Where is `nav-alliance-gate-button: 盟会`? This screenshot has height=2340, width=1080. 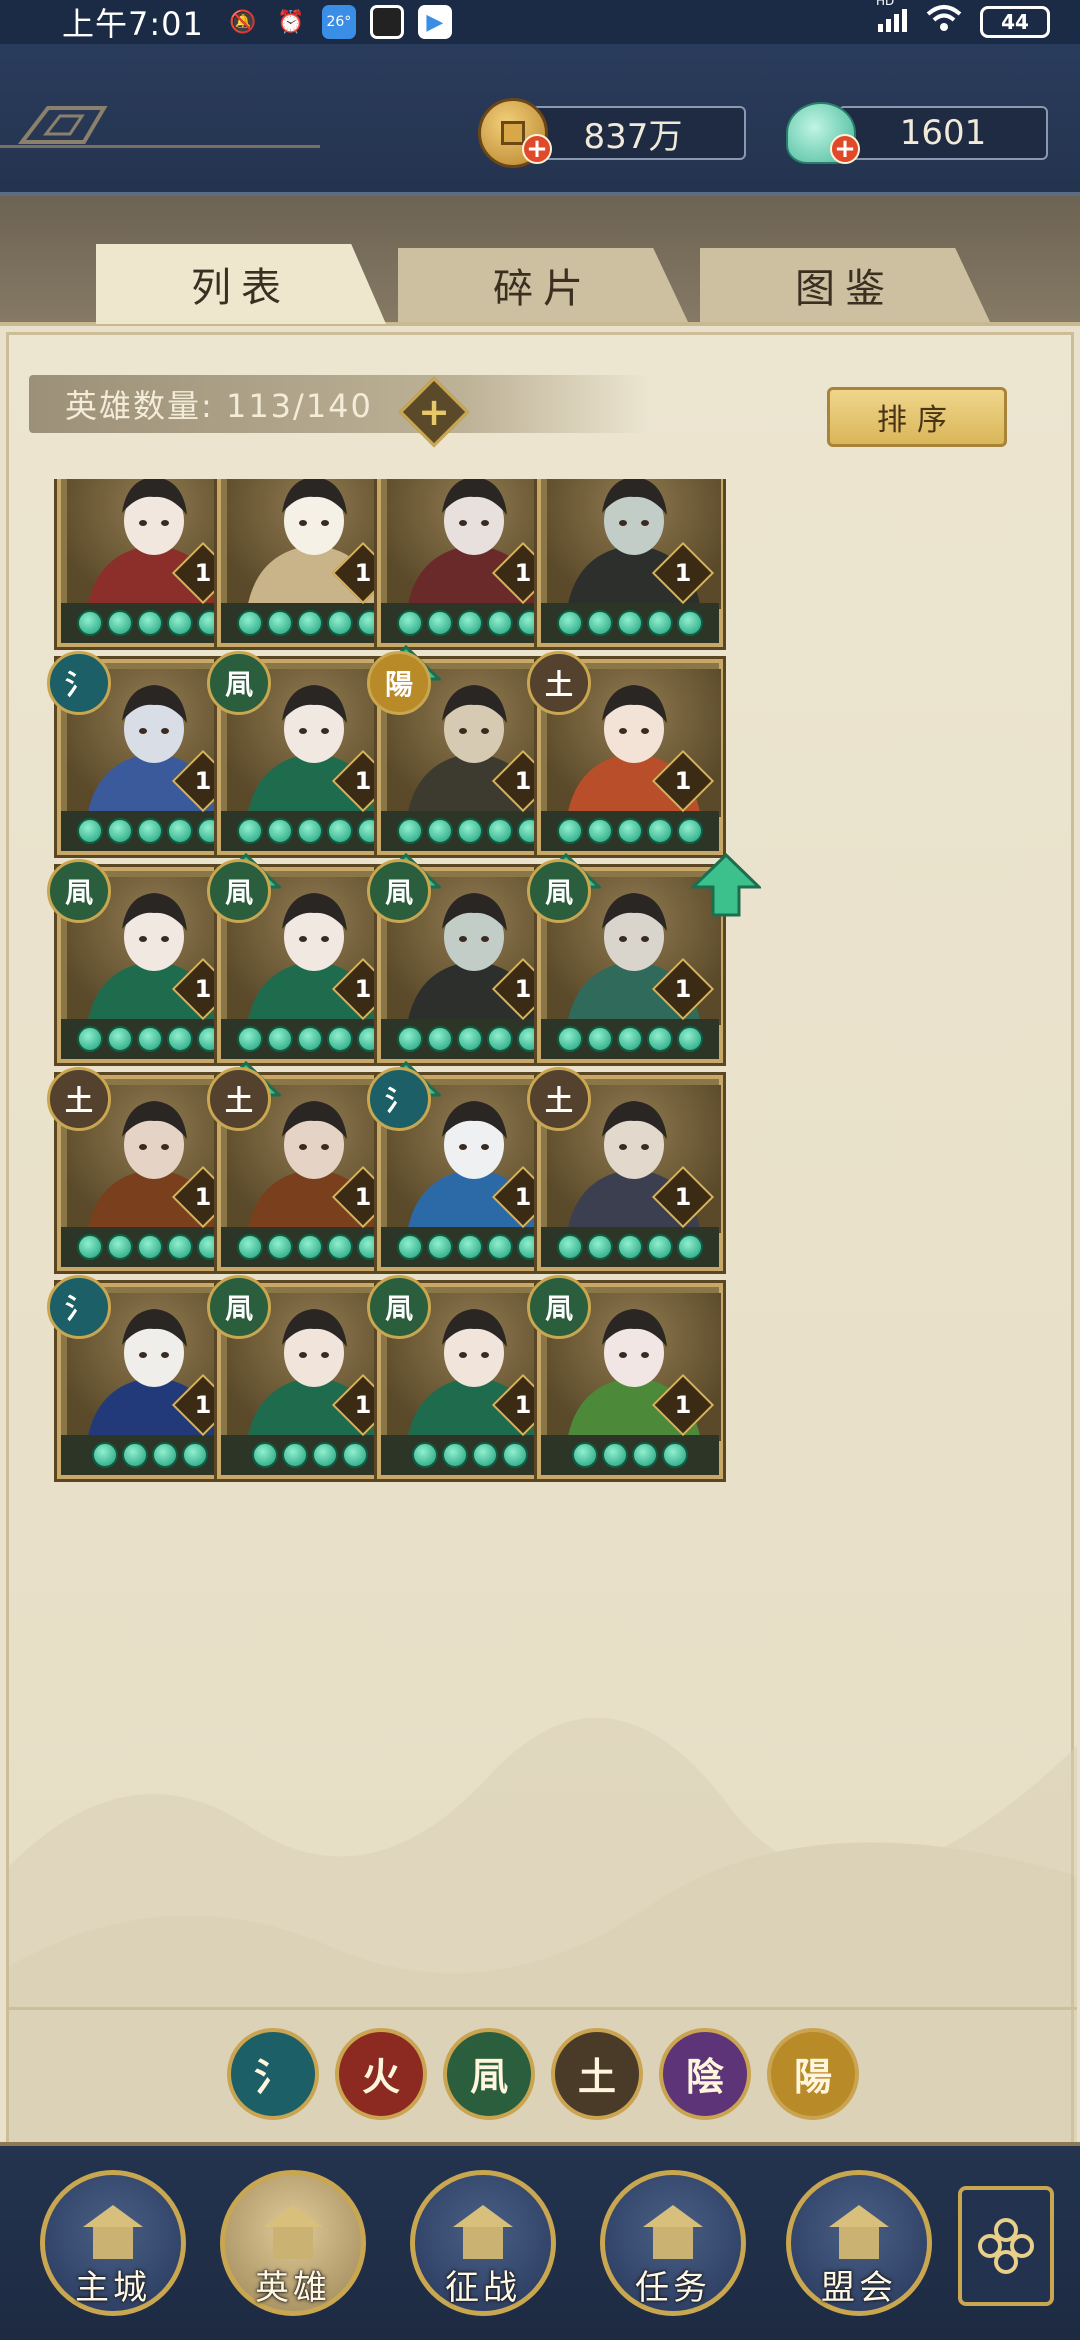 nav-alliance-gate-button: 盟会 is located at coordinates (859, 2243).